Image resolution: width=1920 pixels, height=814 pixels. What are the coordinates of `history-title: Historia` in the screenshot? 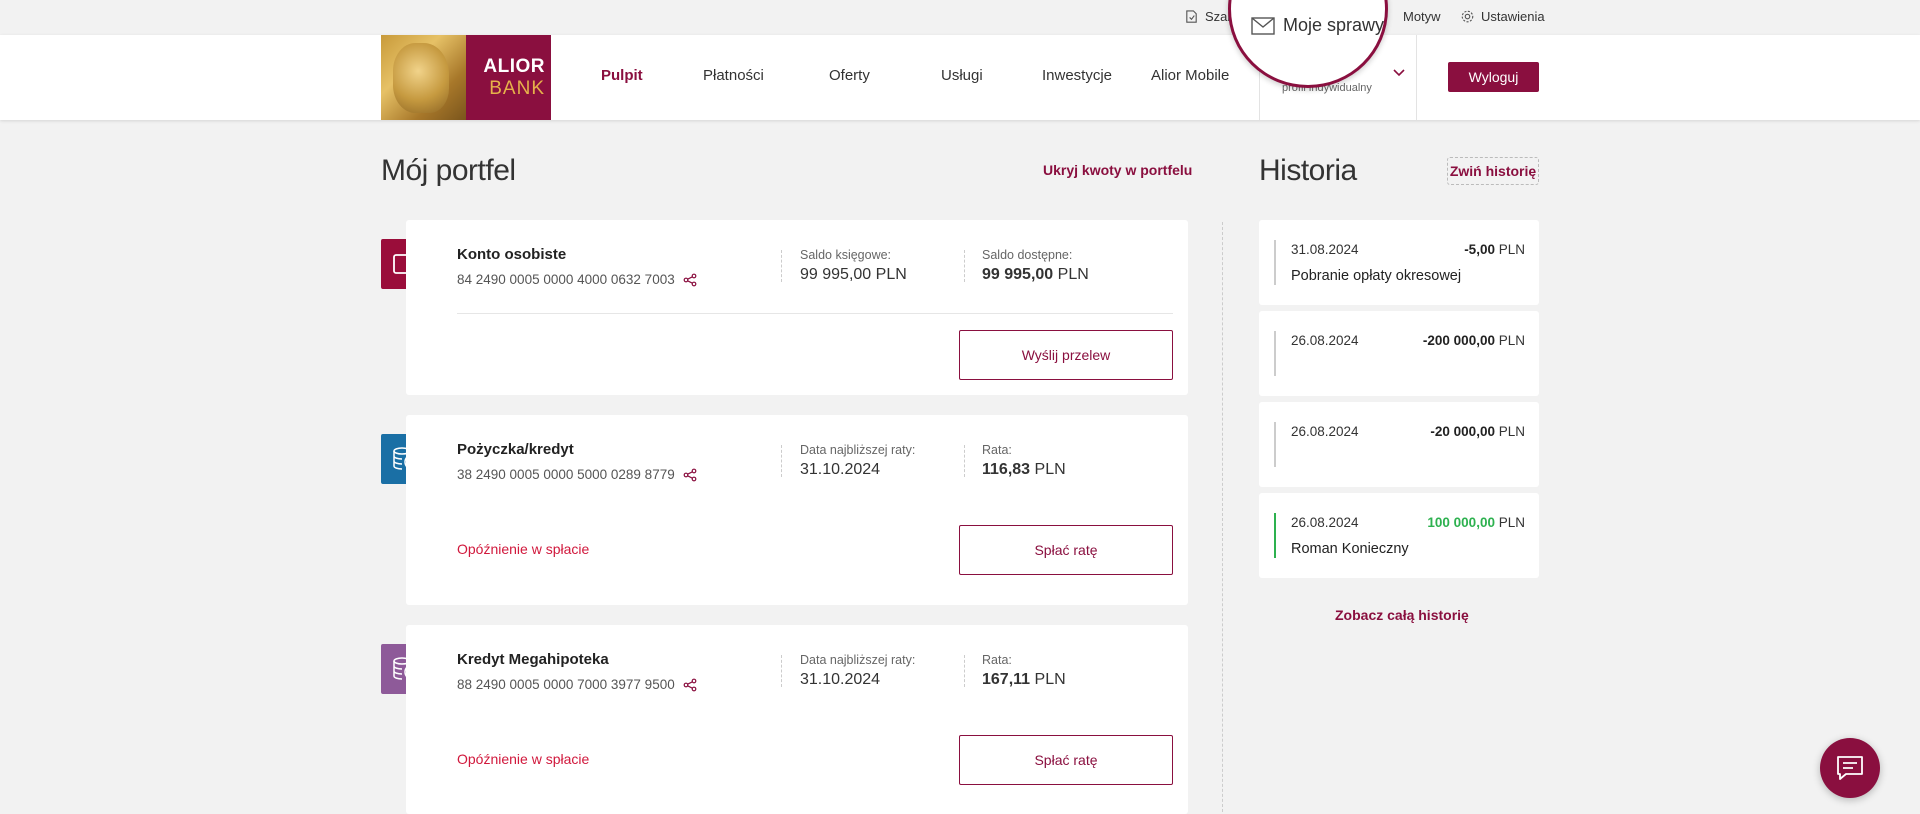 It's located at (1308, 170).